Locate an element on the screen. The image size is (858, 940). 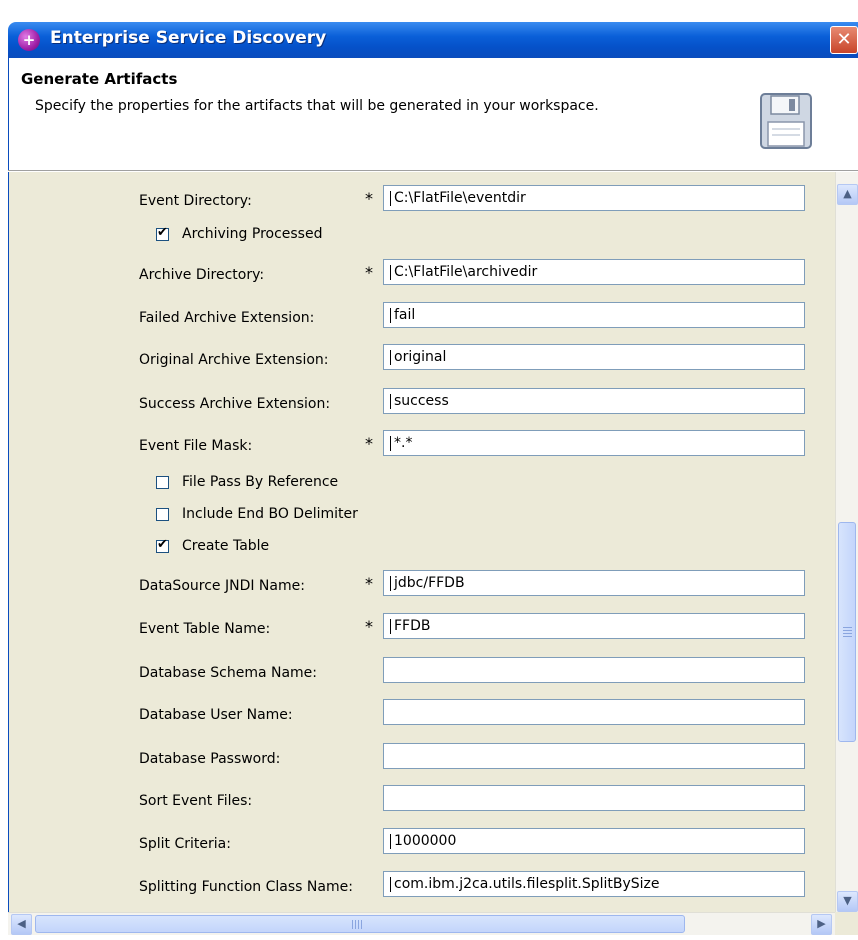
datasource-jndi-name-field: jdbc/FFDB is located at coordinates (594, 583).